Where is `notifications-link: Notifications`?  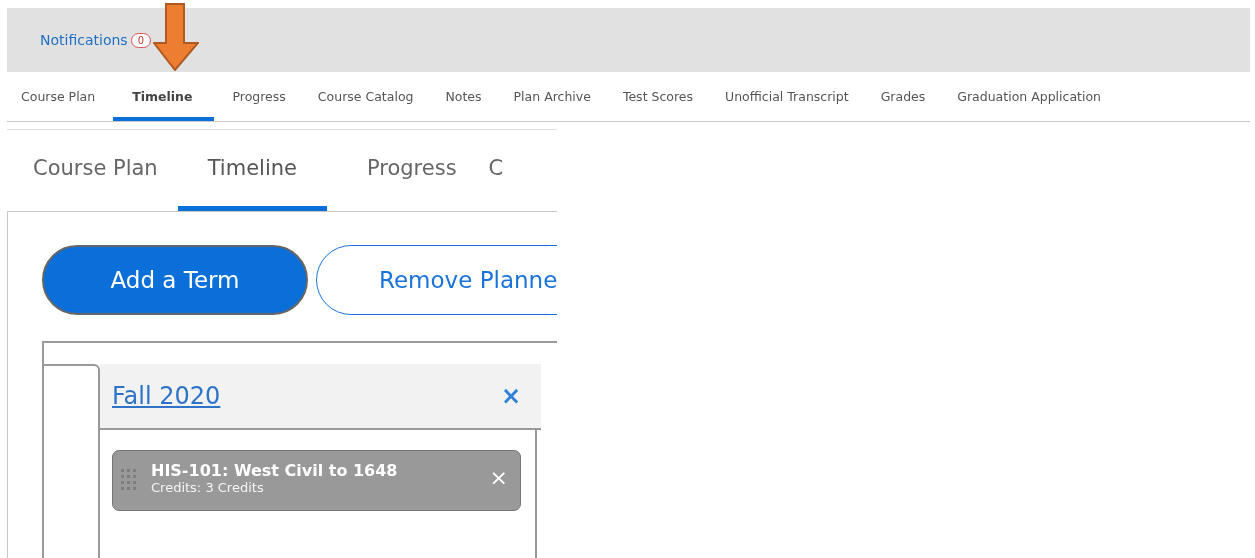
notifications-link: Notifications is located at coordinates (84, 40).